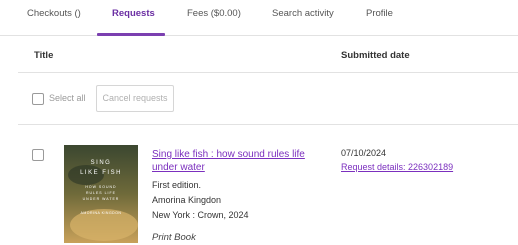  What do you see at coordinates (101, 213) in the screenshot?
I see `cover-author: AMORINA KINGDON` at bounding box center [101, 213].